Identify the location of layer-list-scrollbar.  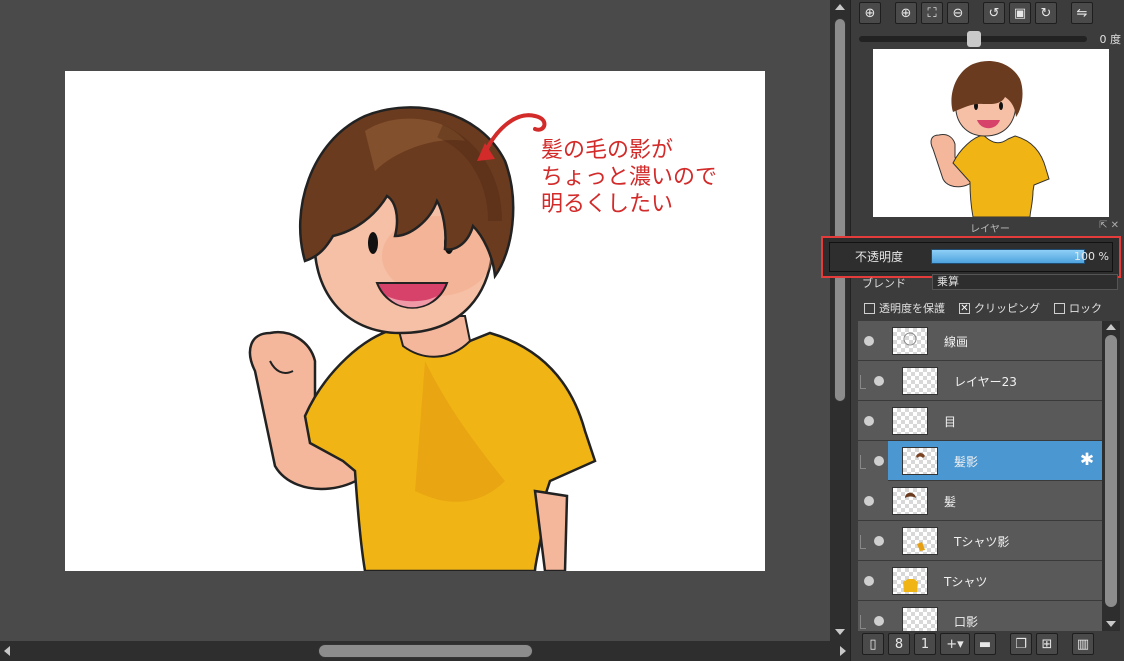
(1111, 476).